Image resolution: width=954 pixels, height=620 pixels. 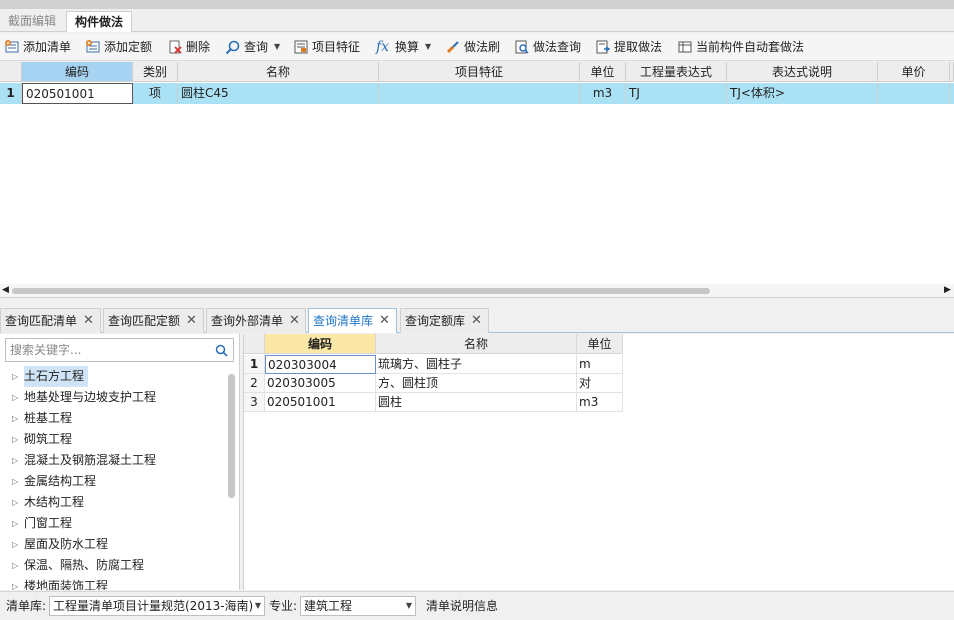 What do you see at coordinates (5, 290) in the screenshot?
I see `scroll-left-icon: ◀` at bounding box center [5, 290].